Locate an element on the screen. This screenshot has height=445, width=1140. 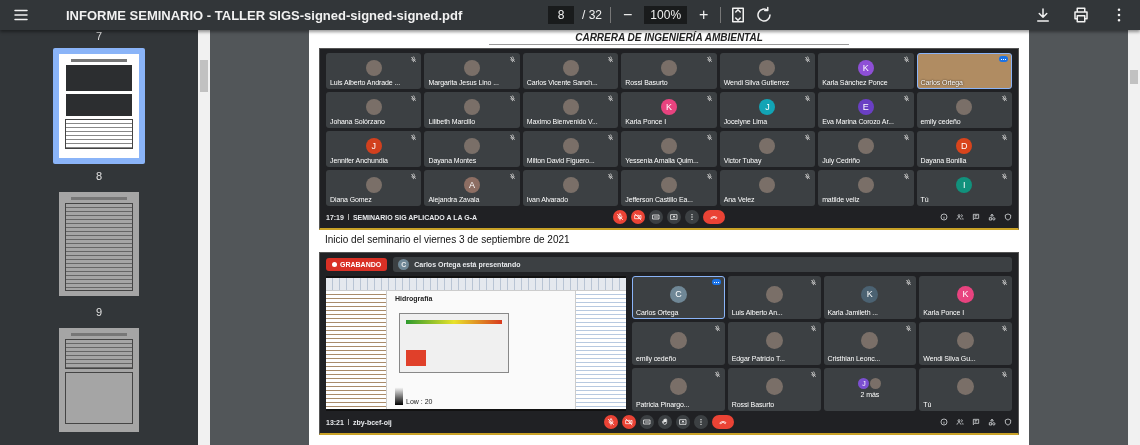
zoom-field: 100% is located at coordinates (666, 15).